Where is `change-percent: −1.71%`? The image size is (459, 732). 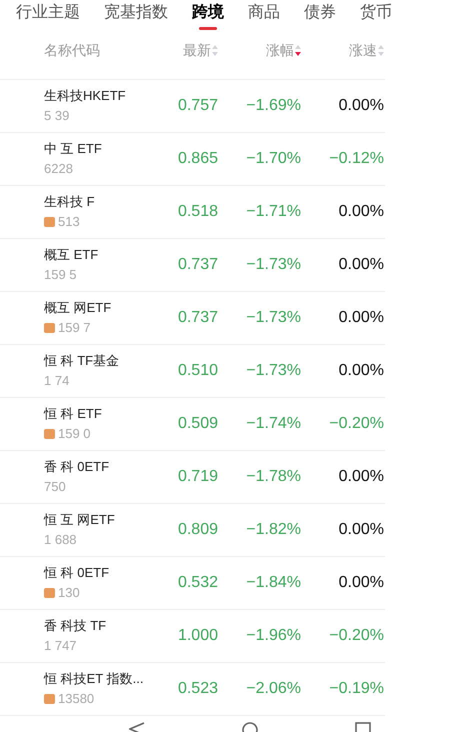
change-percent: −1.71% is located at coordinates (273, 212).